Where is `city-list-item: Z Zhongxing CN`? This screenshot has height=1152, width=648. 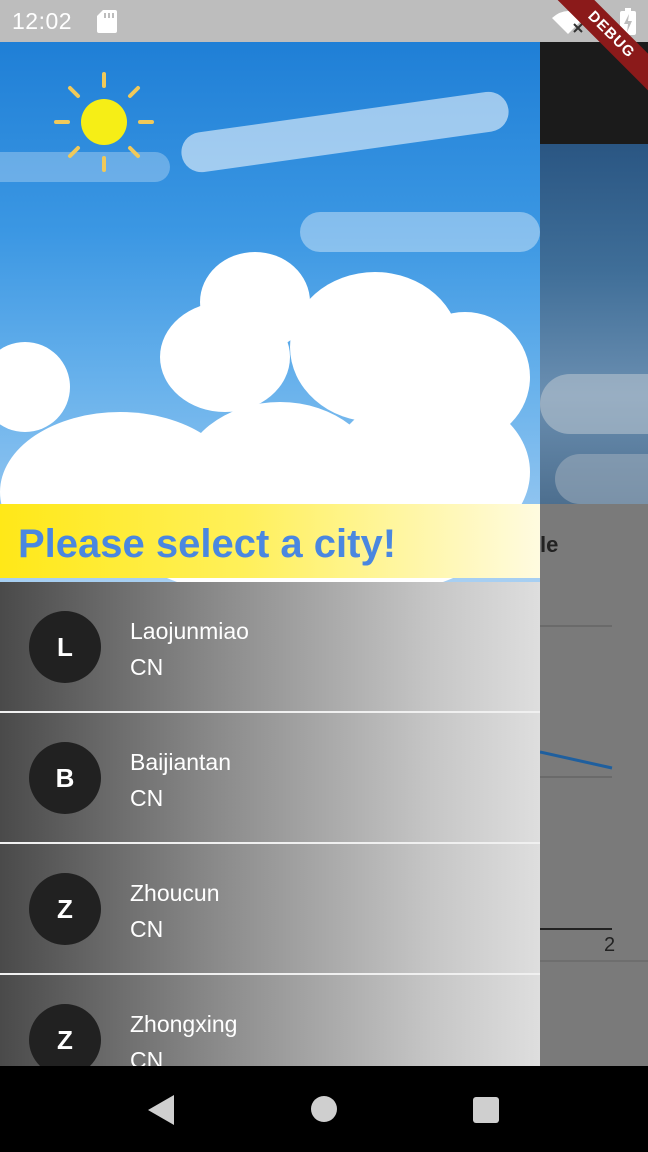
city-list-item: Z Zhongxing CN is located at coordinates (270, 1020).